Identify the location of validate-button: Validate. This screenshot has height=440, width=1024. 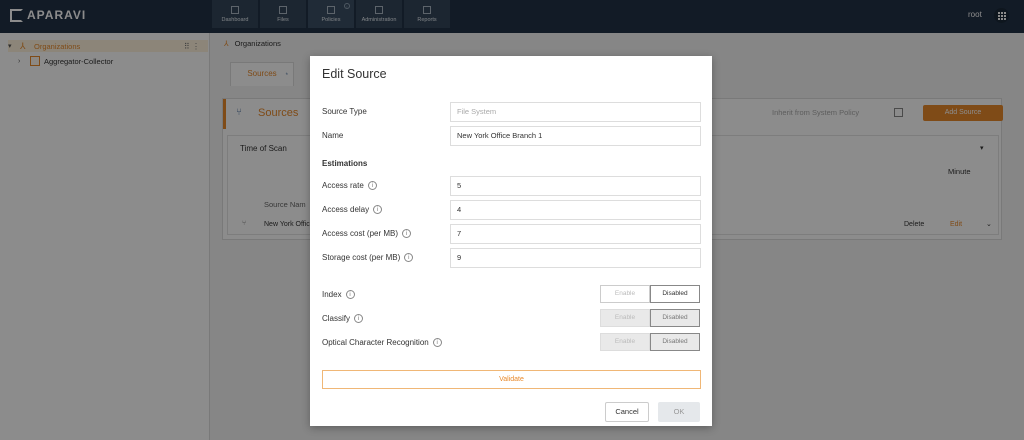
(511, 379).